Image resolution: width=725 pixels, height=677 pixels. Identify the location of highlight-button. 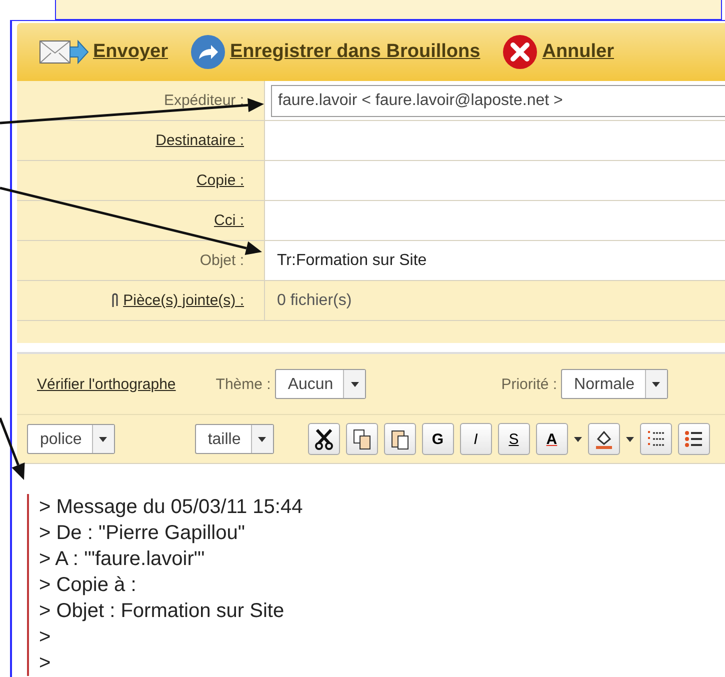
(604, 439).